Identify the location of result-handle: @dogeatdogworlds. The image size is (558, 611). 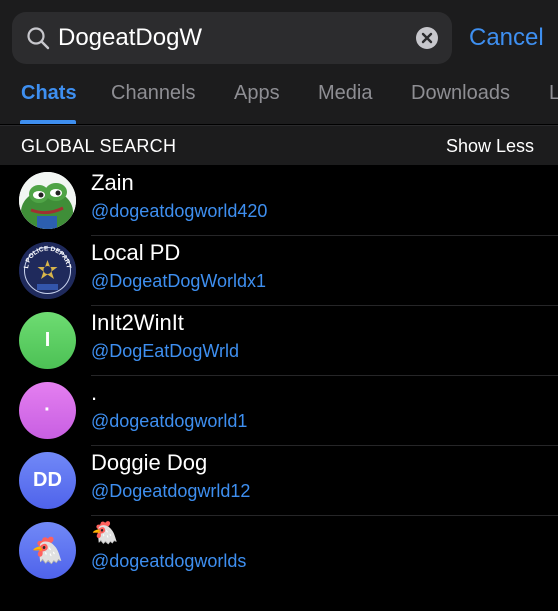
(169, 561).